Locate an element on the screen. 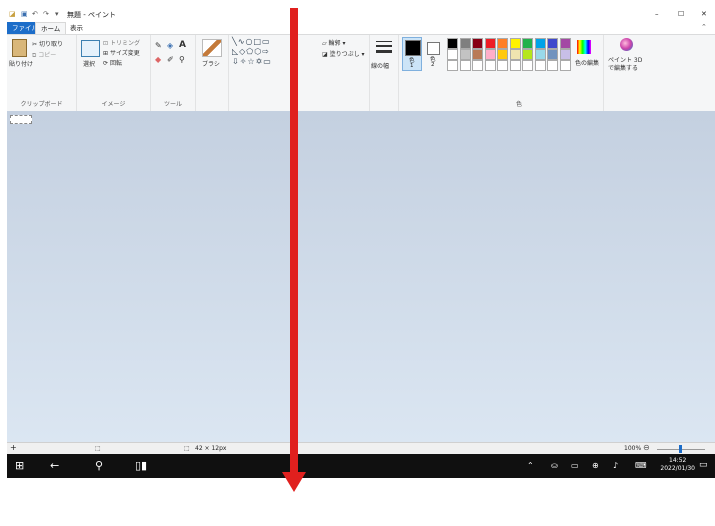 The height and width of the screenshot is (526, 715). cut-button: ✂ 切り取り is located at coordinates (47, 43).